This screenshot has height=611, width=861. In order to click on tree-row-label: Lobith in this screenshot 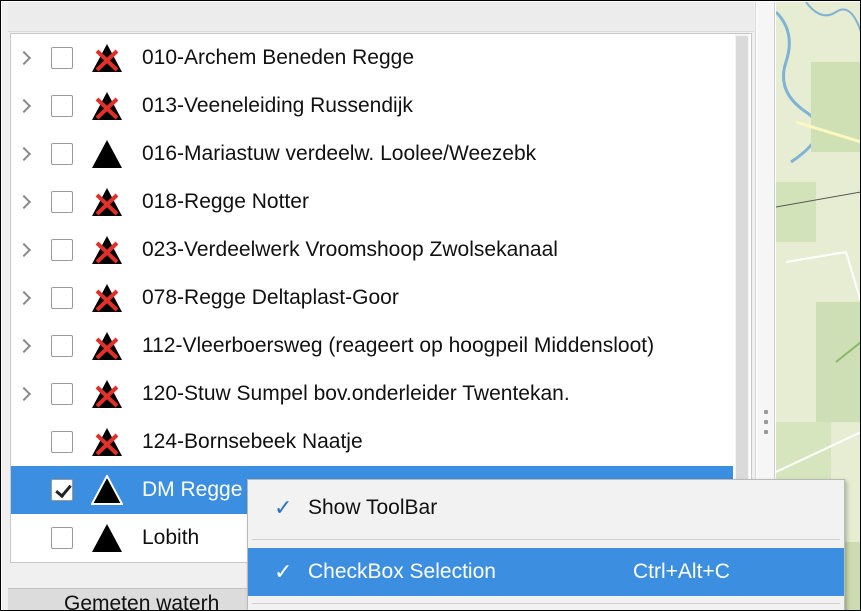, I will do `click(171, 537)`.